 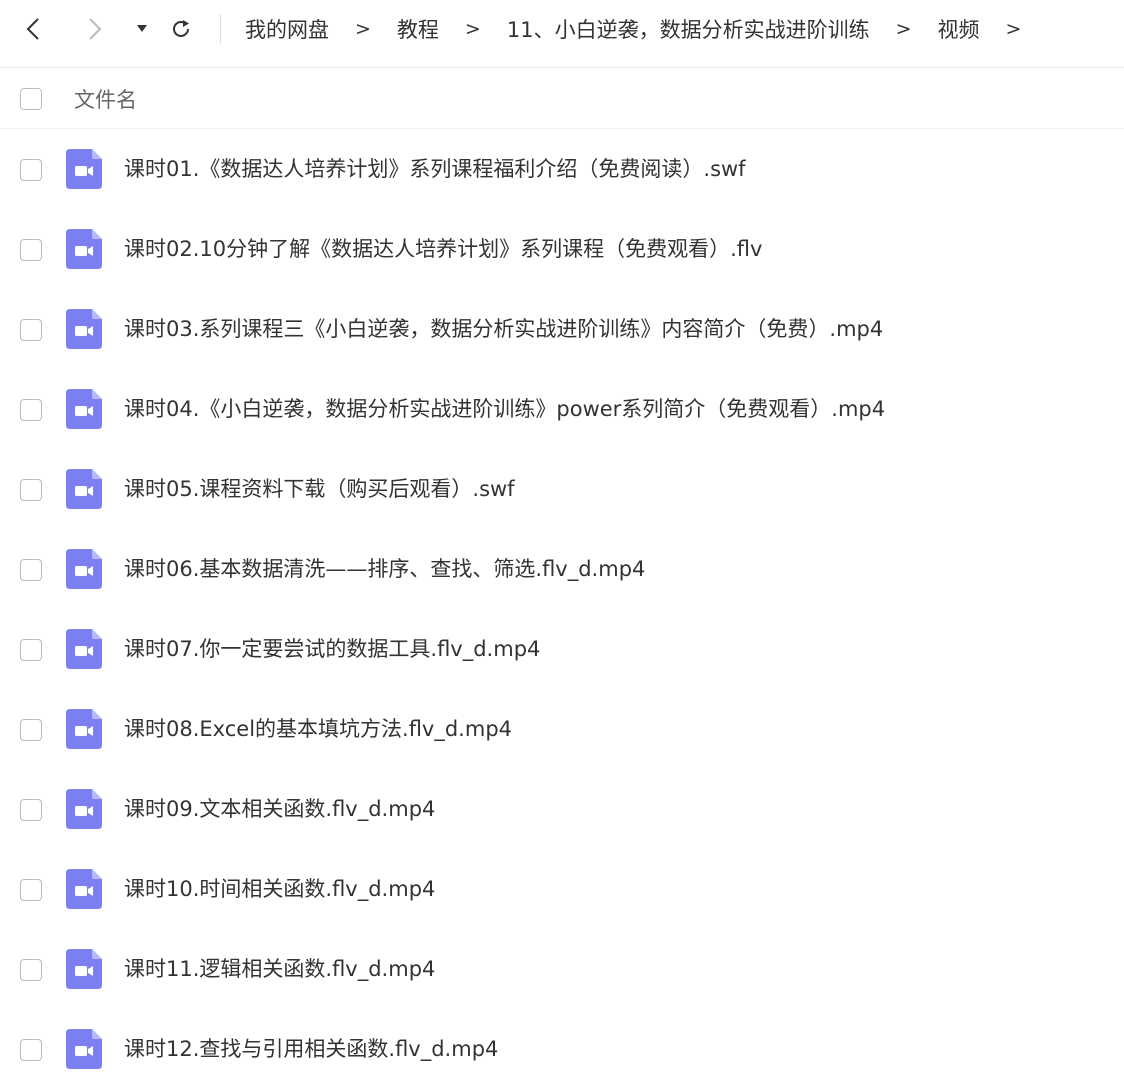 What do you see at coordinates (279, 968) in the screenshot?
I see `file-name: 课时11.逻辑相关函数.flv_d.mp4` at bounding box center [279, 968].